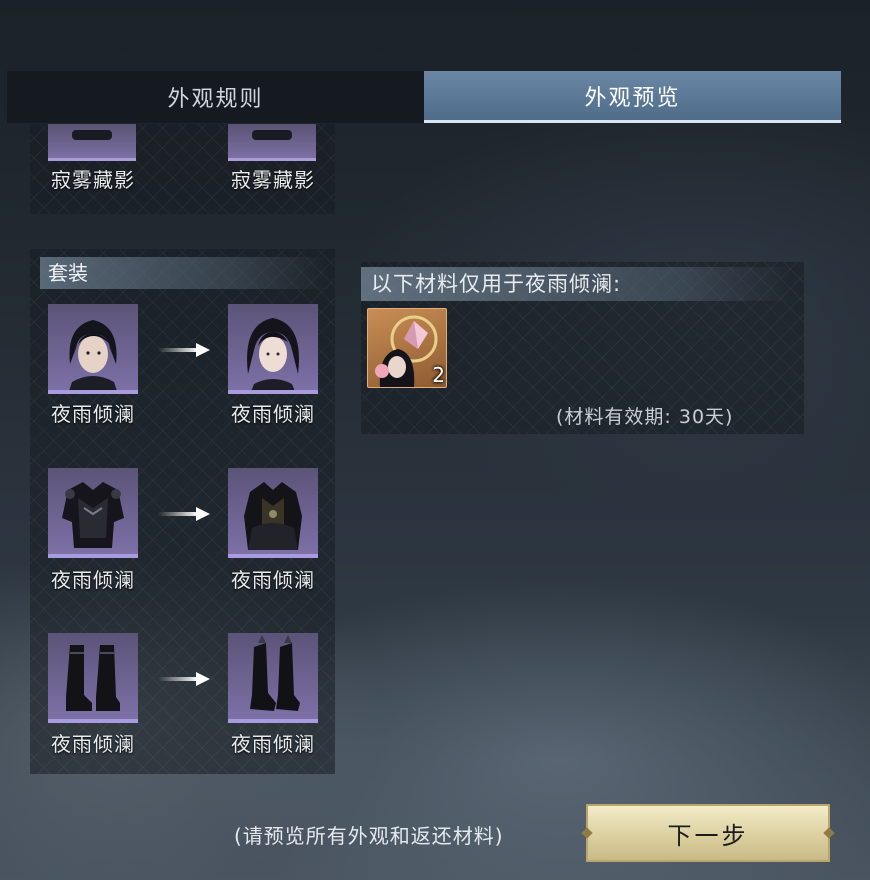 This screenshot has height=880, width=870. I want to click on tab-appearance-rules: 外观规则, so click(215, 97).